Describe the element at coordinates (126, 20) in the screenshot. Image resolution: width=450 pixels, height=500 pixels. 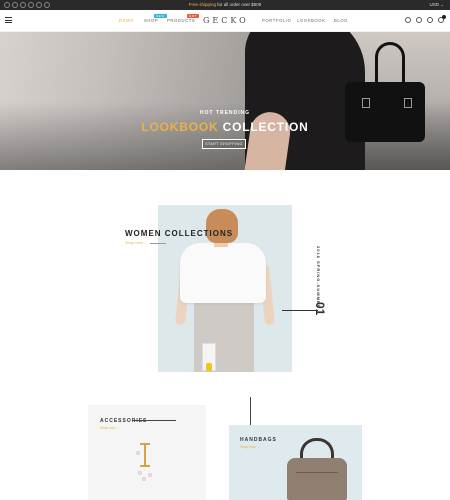
I see `nav-demo: DEMO` at that location.